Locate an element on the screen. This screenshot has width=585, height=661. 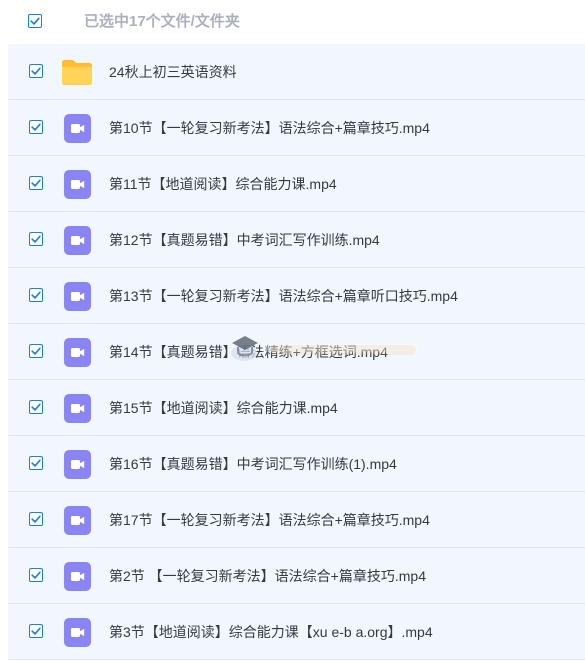
file-row-video: 第3节【地道阅读】综合能力课【xu e-b a.org】.mp4 is located at coordinates (296, 632).